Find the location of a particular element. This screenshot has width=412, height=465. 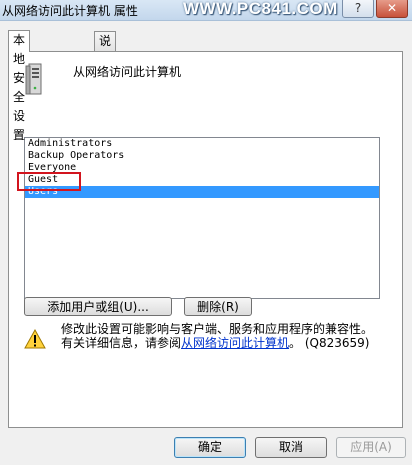

apply-button: 应用(A) is located at coordinates (371, 447).